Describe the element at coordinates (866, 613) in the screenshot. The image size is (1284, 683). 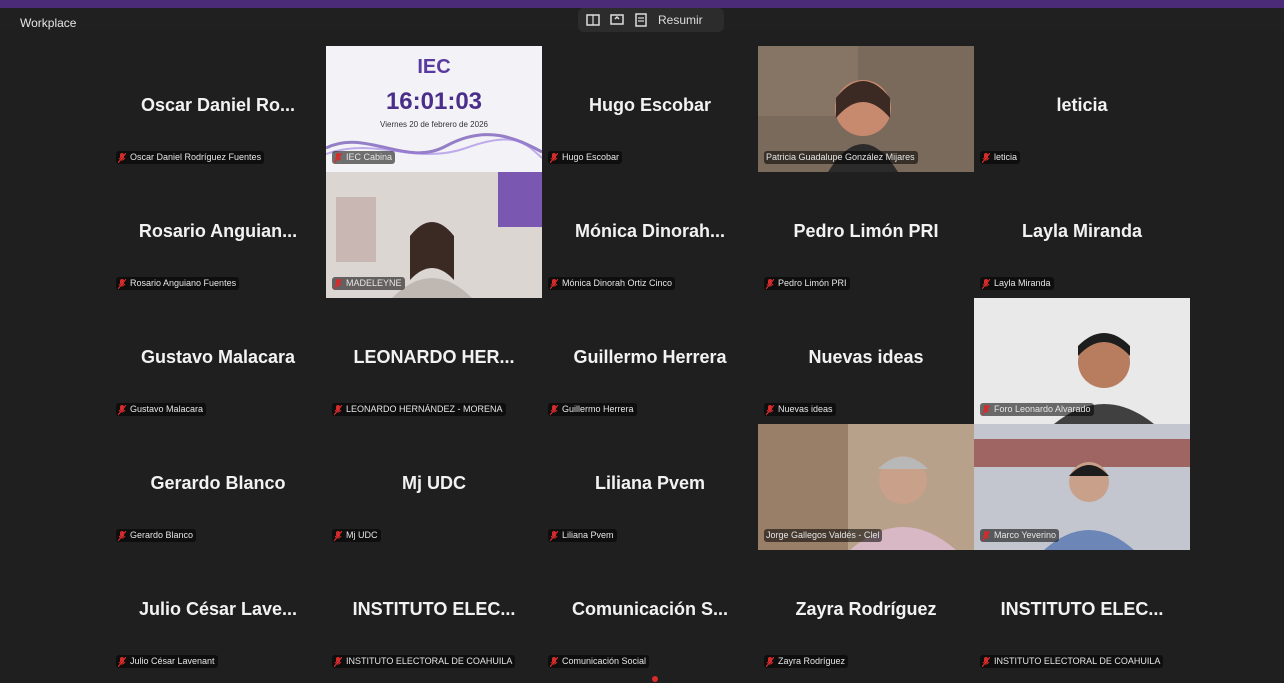
I see `participant-tile: Zayra Rodríguez Zayra Rodríguez` at that location.